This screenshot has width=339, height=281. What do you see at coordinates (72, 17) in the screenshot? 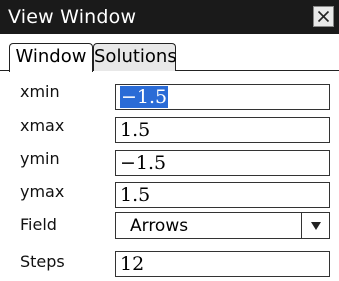
I see `window-title: View Window` at bounding box center [72, 17].